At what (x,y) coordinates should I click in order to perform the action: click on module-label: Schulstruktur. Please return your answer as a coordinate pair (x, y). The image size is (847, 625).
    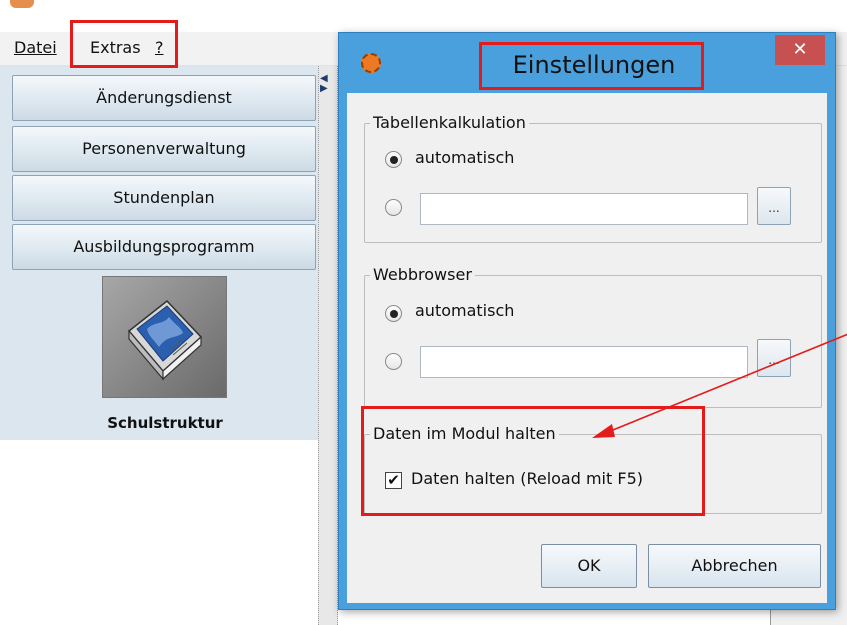
    Looking at the image, I should click on (165, 423).